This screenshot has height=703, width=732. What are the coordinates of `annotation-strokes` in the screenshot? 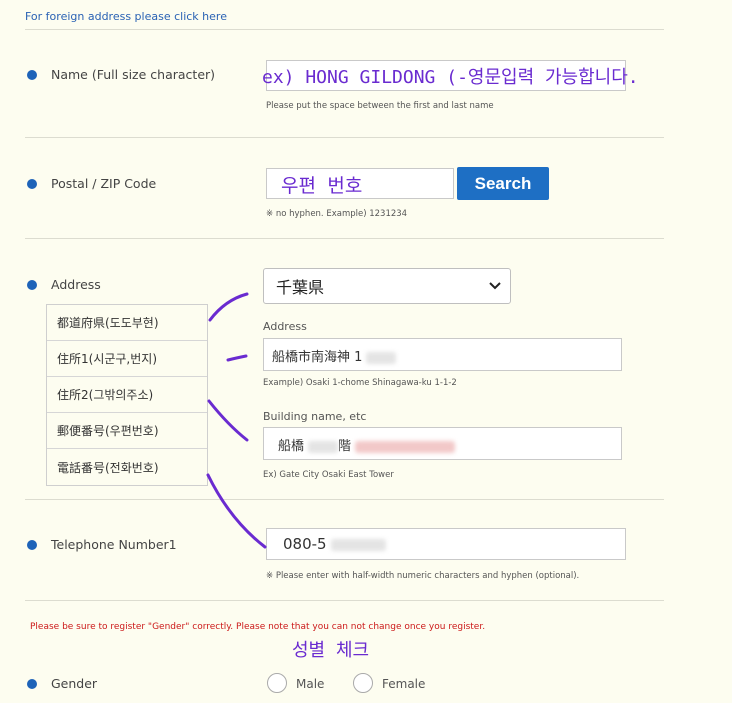 It's located at (236, 420).